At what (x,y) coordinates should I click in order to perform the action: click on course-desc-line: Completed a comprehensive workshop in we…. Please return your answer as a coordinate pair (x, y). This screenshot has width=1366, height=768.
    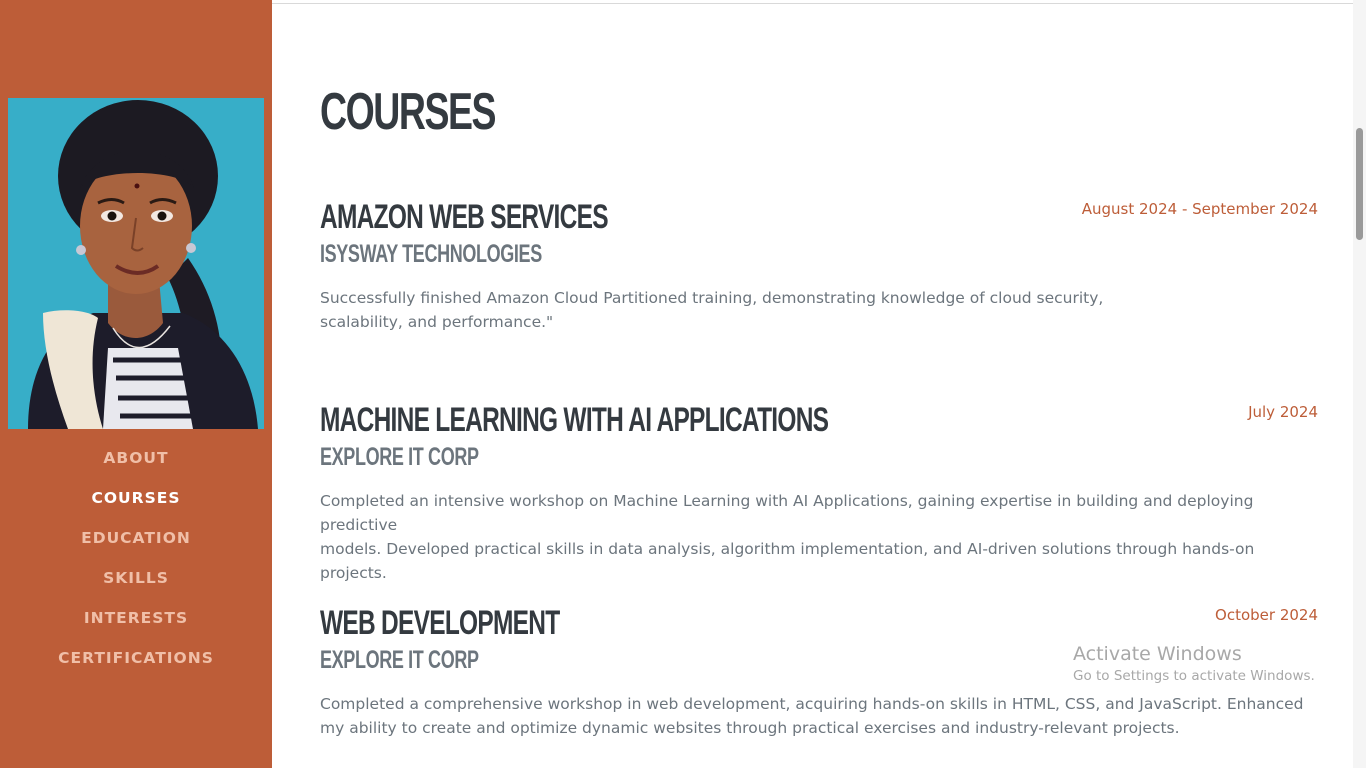
    Looking at the image, I should click on (812, 704).